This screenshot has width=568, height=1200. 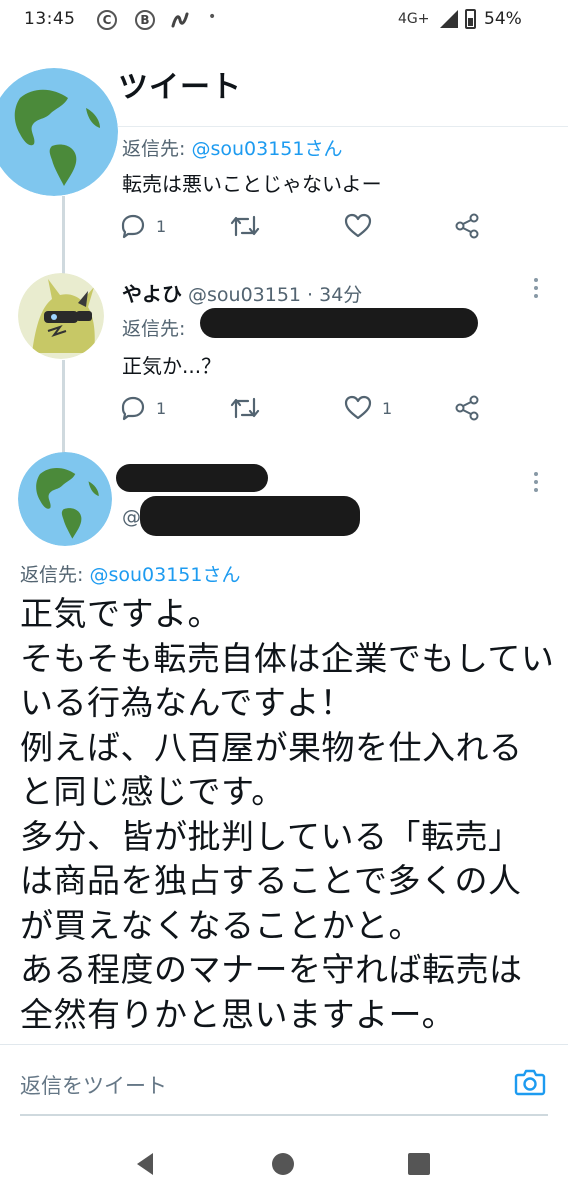 I want to click on signal-icon, so click(x=449, y=19).